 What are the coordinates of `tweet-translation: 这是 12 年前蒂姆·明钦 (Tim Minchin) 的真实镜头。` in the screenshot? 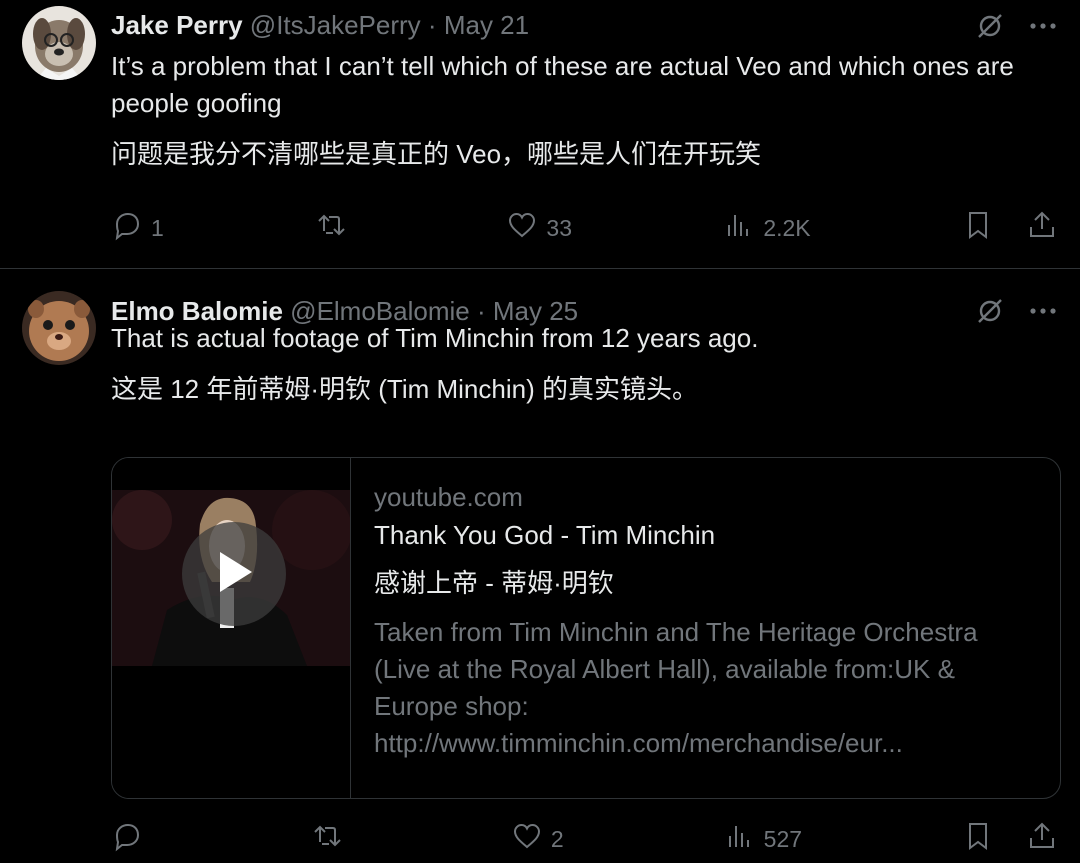 It's located at (404, 389).